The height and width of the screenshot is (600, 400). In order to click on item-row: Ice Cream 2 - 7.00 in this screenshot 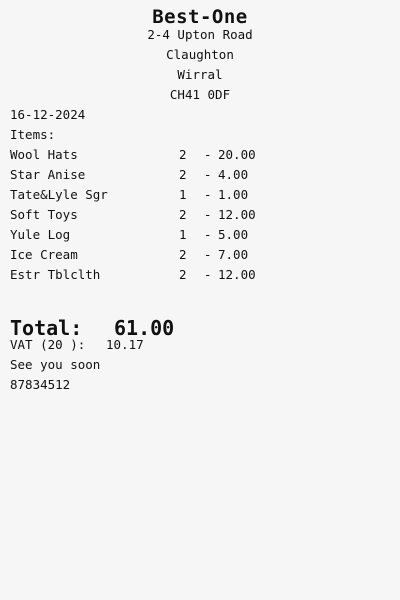, I will do `click(140, 257)`.